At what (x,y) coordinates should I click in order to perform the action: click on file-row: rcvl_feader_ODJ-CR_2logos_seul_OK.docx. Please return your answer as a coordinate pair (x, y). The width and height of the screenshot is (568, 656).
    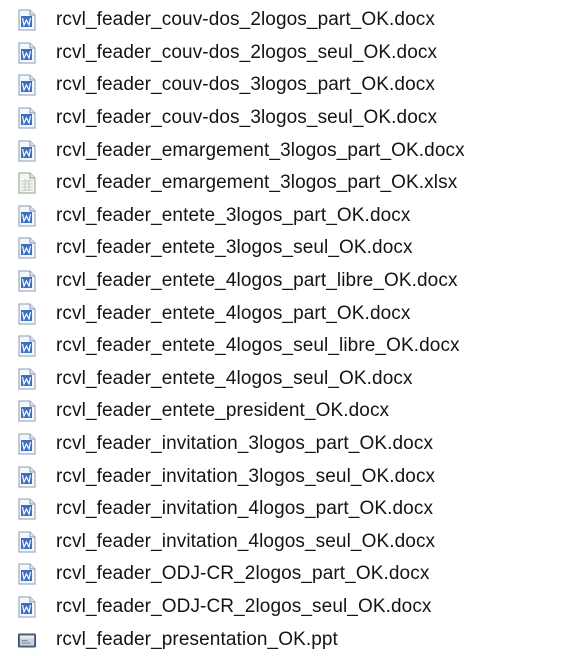
    Looking at the image, I should click on (284, 607).